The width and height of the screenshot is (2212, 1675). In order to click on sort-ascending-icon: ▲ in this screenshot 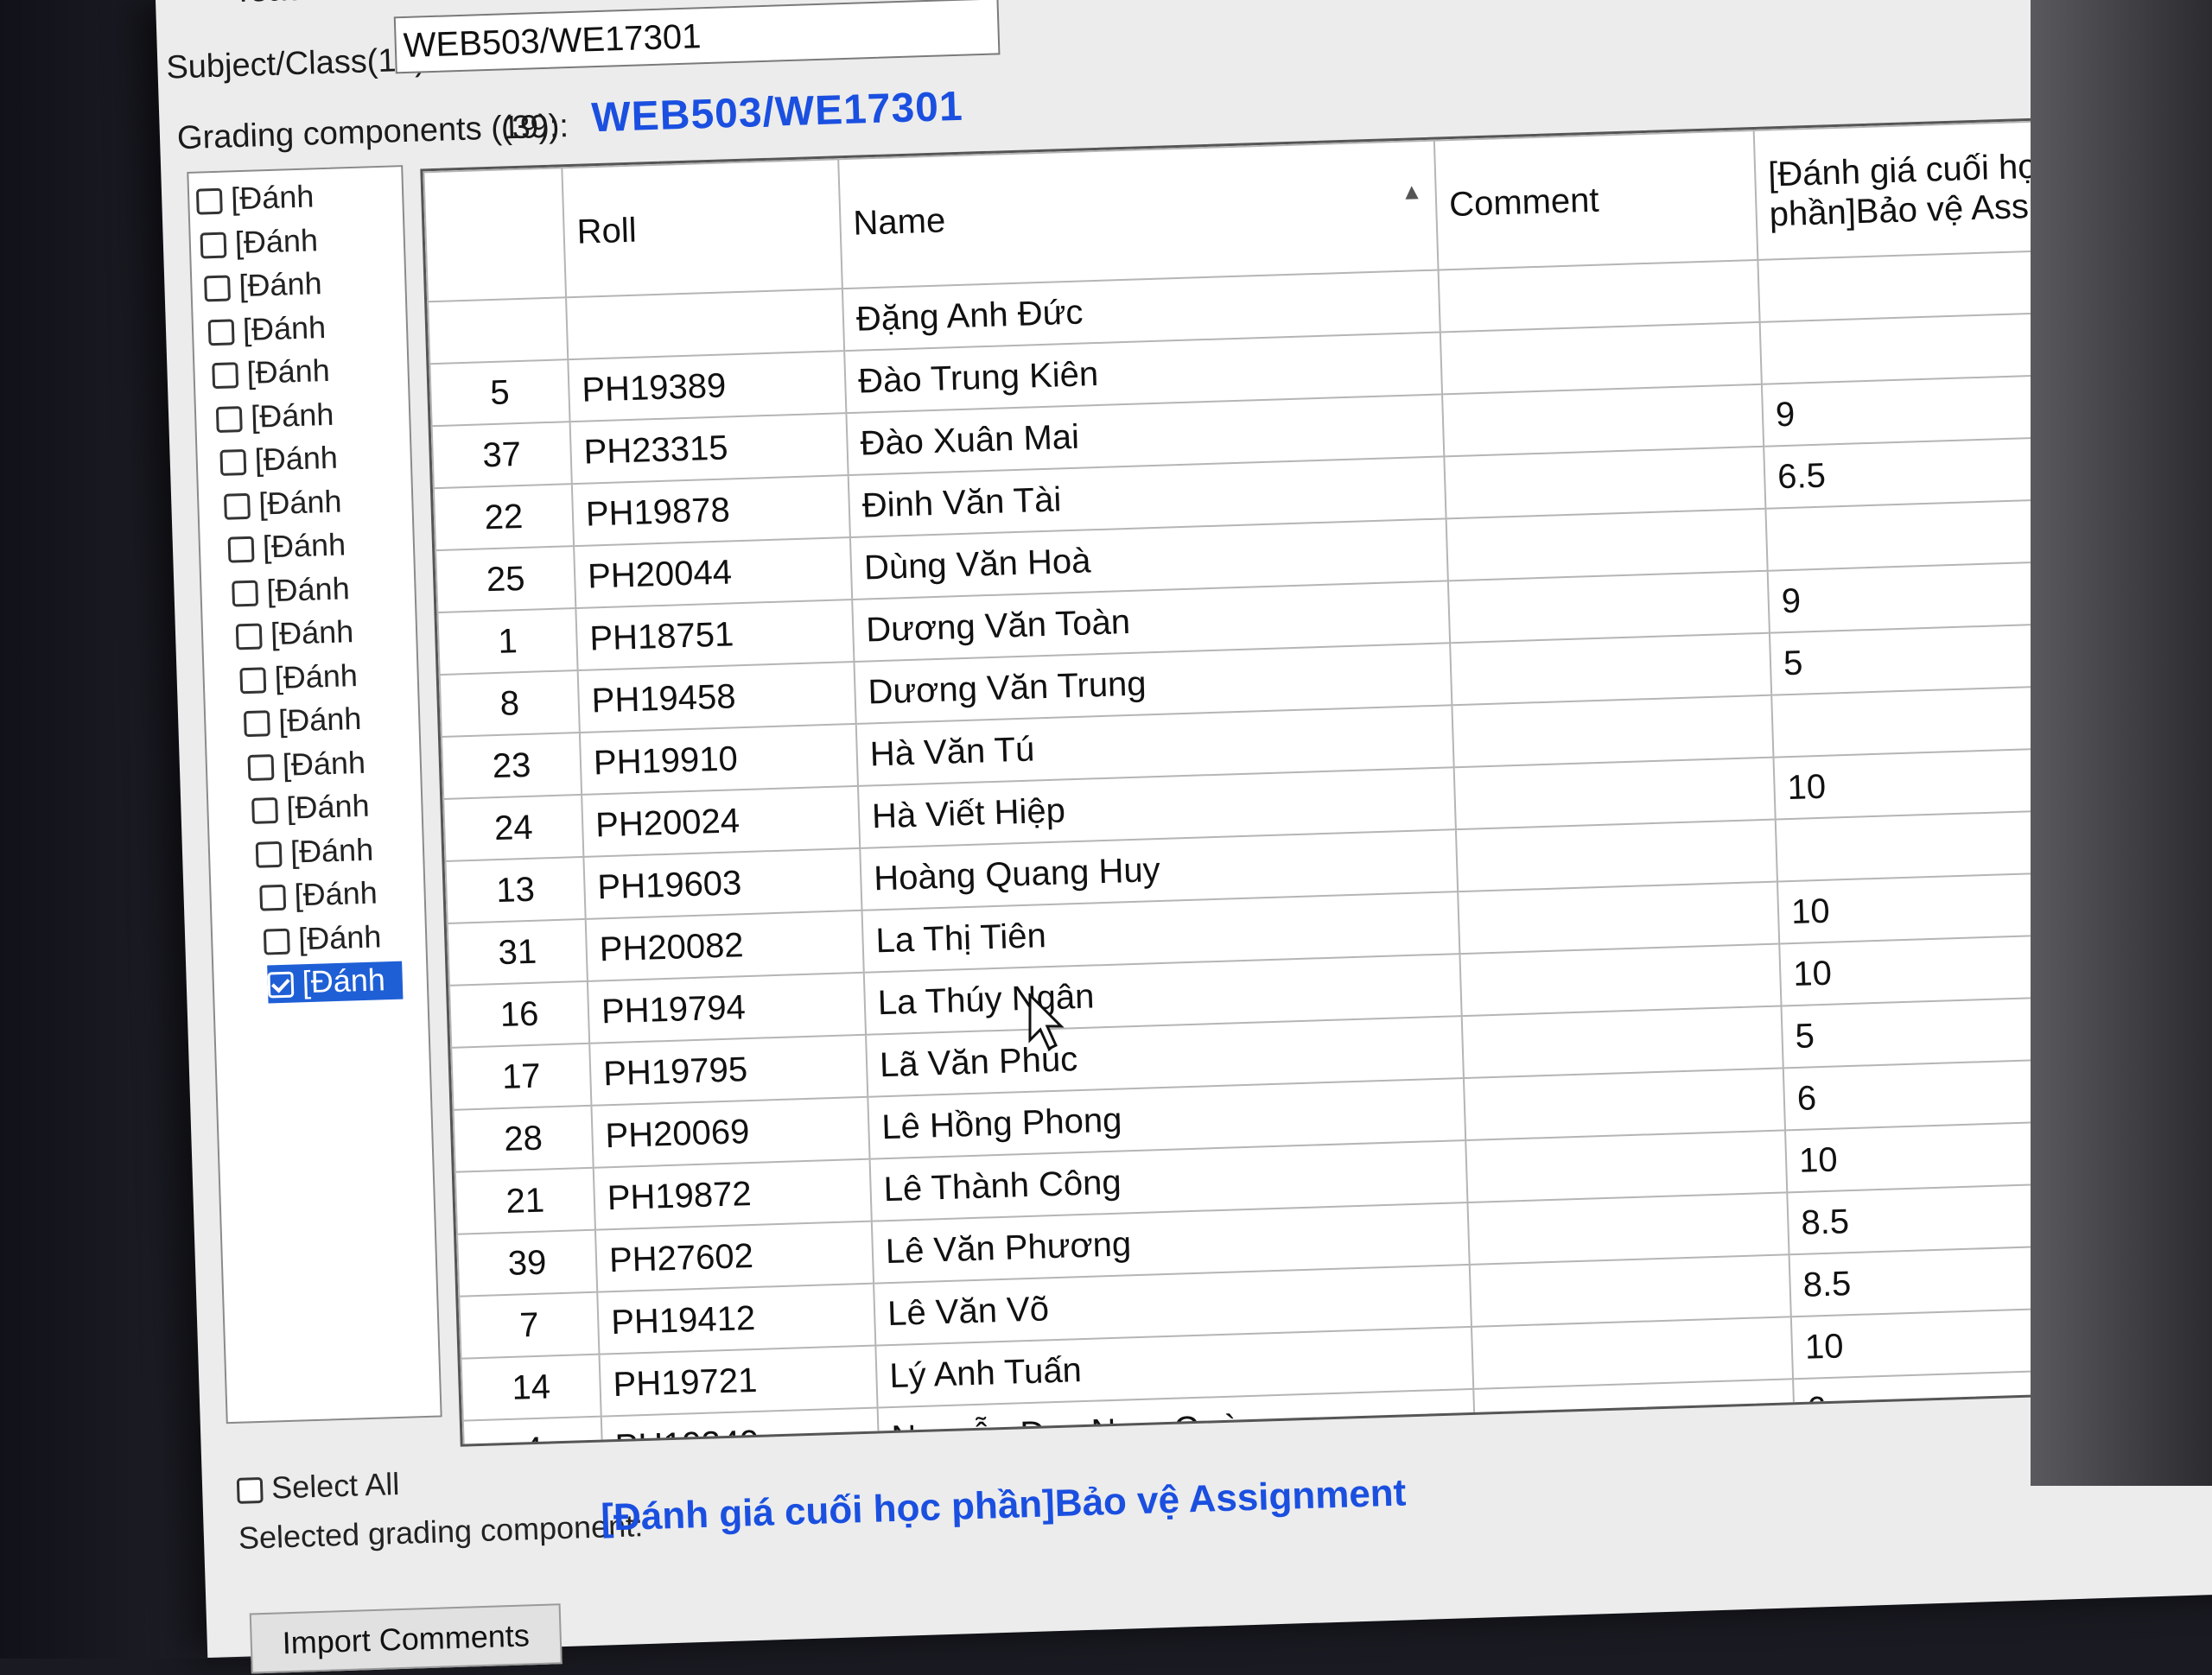, I will do `click(1412, 191)`.